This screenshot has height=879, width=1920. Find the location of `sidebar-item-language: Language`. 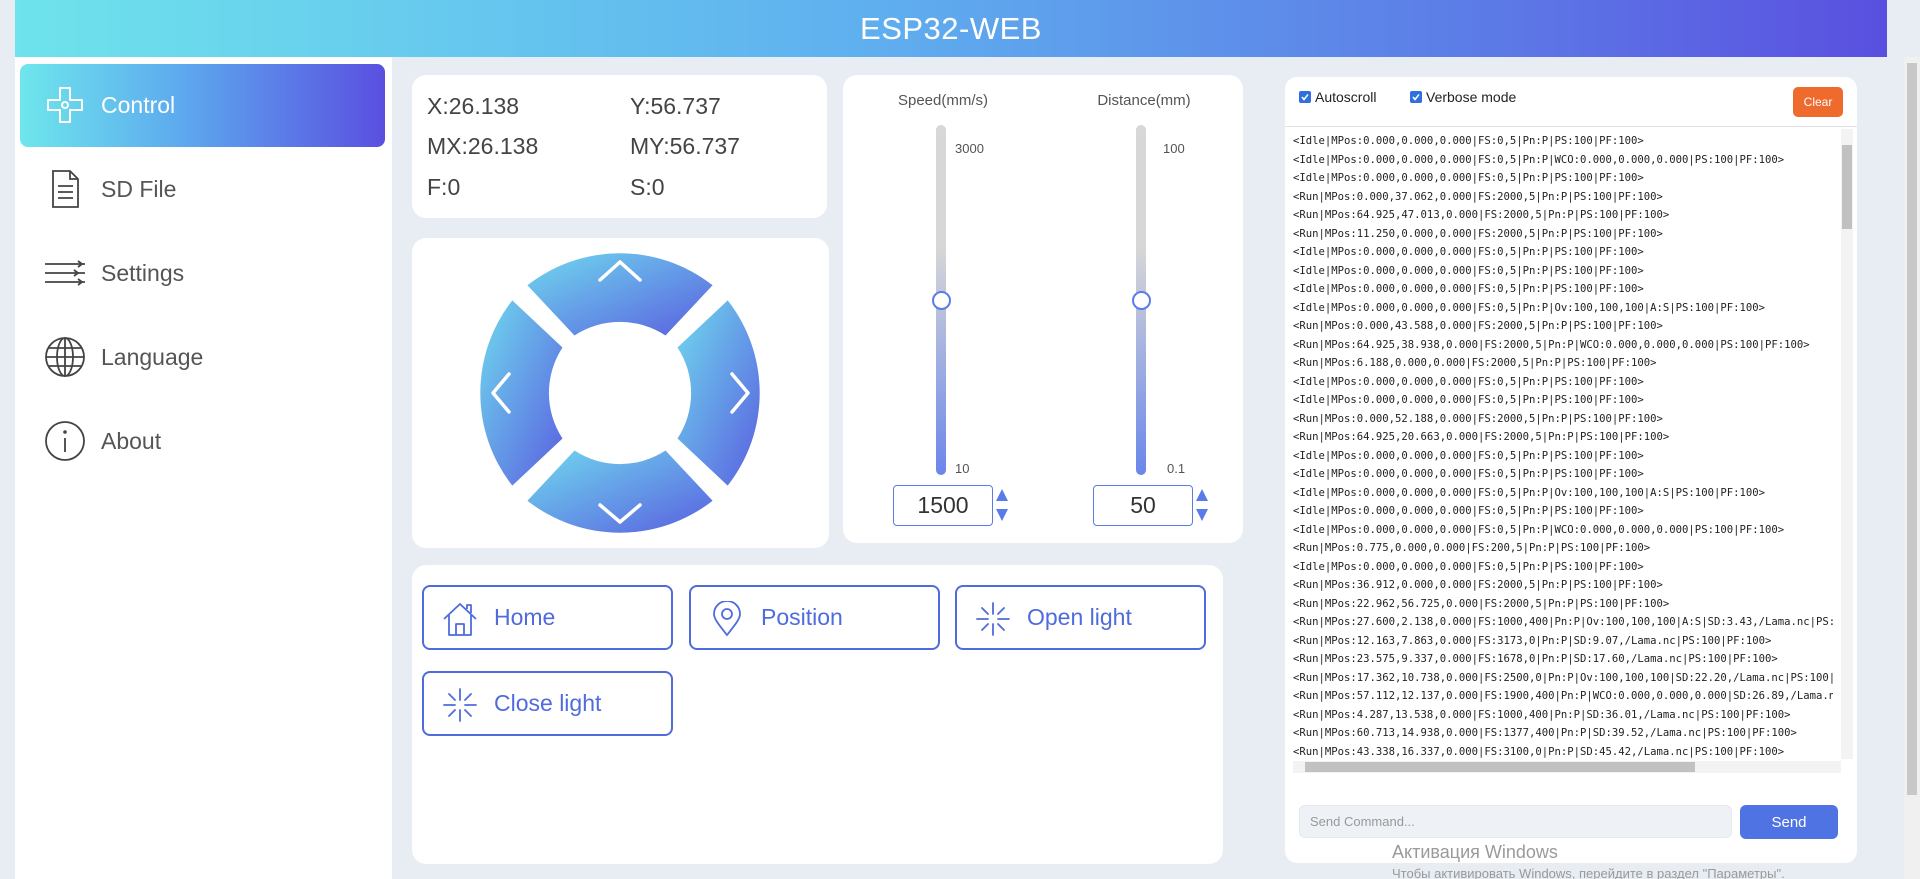

sidebar-item-language: Language is located at coordinates (202, 357).